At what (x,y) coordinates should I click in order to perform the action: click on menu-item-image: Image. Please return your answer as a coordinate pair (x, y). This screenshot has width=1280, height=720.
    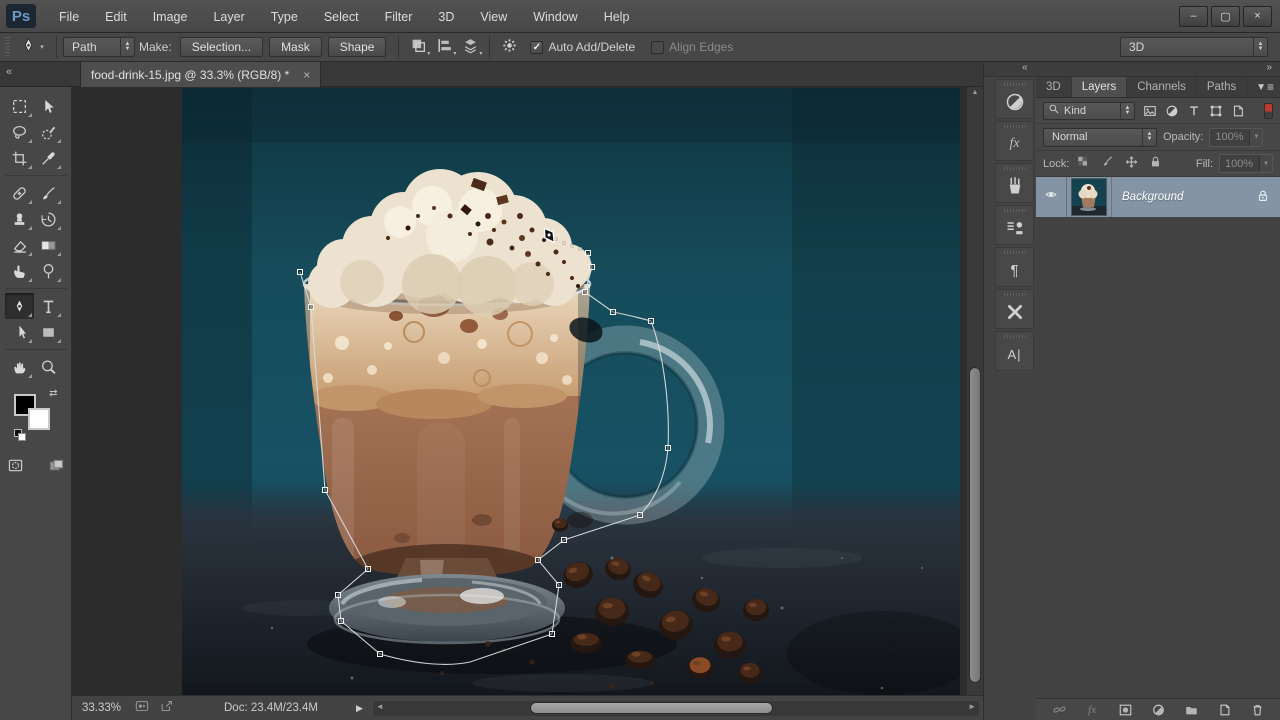
    Looking at the image, I should click on (170, 16).